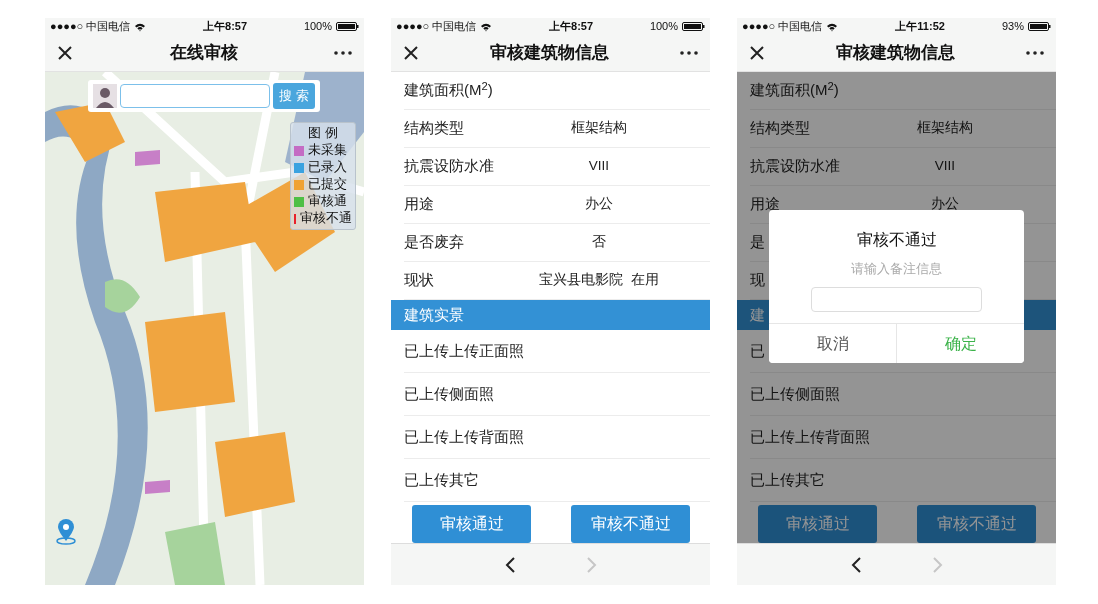 This screenshot has width=1098, height=604. Describe the element at coordinates (434, 242) in the screenshot. I see `field-label: 是否废弃` at that location.